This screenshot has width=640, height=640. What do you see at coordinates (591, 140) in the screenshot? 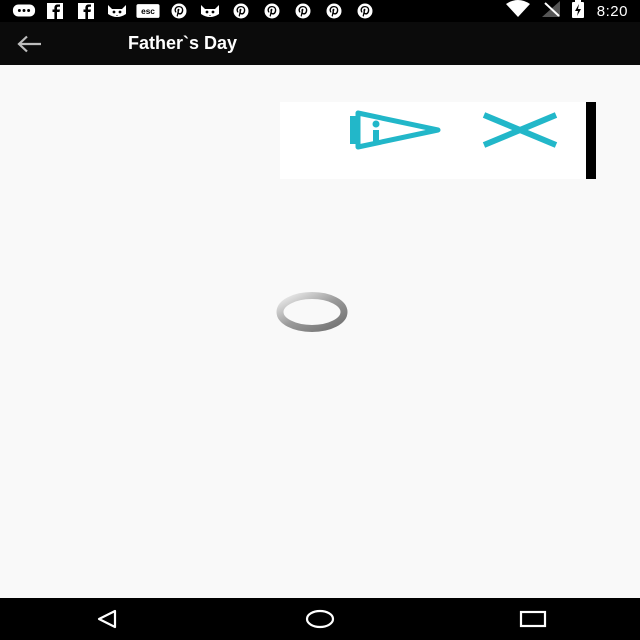
I see `ad-border` at bounding box center [591, 140].